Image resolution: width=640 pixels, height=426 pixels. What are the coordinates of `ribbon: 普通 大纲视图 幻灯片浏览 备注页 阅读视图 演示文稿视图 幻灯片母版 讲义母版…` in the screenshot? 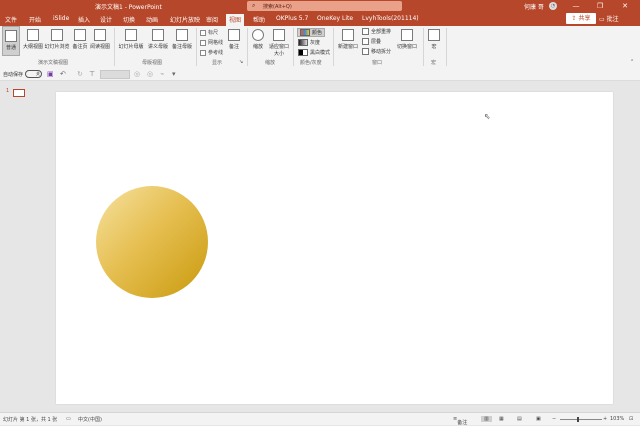 It's located at (320, 47).